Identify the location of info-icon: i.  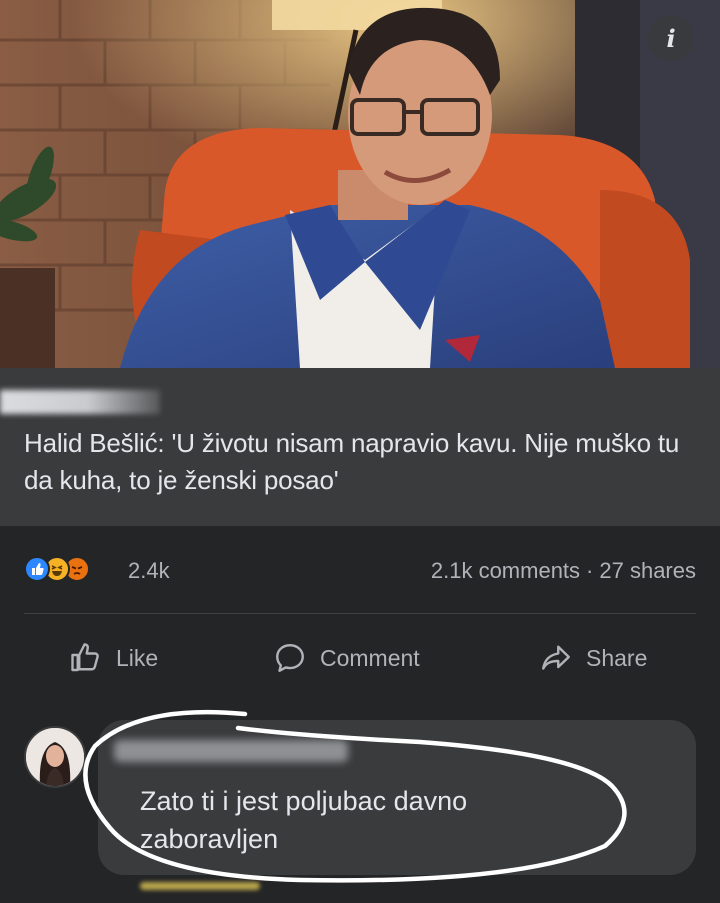
(671, 38).